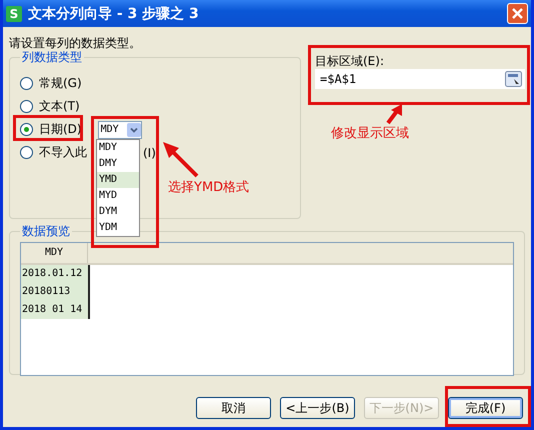 This screenshot has width=534, height=430. Describe the element at coordinates (209, 187) in the screenshot. I see `annotation-text: 选择YMD格式` at that location.